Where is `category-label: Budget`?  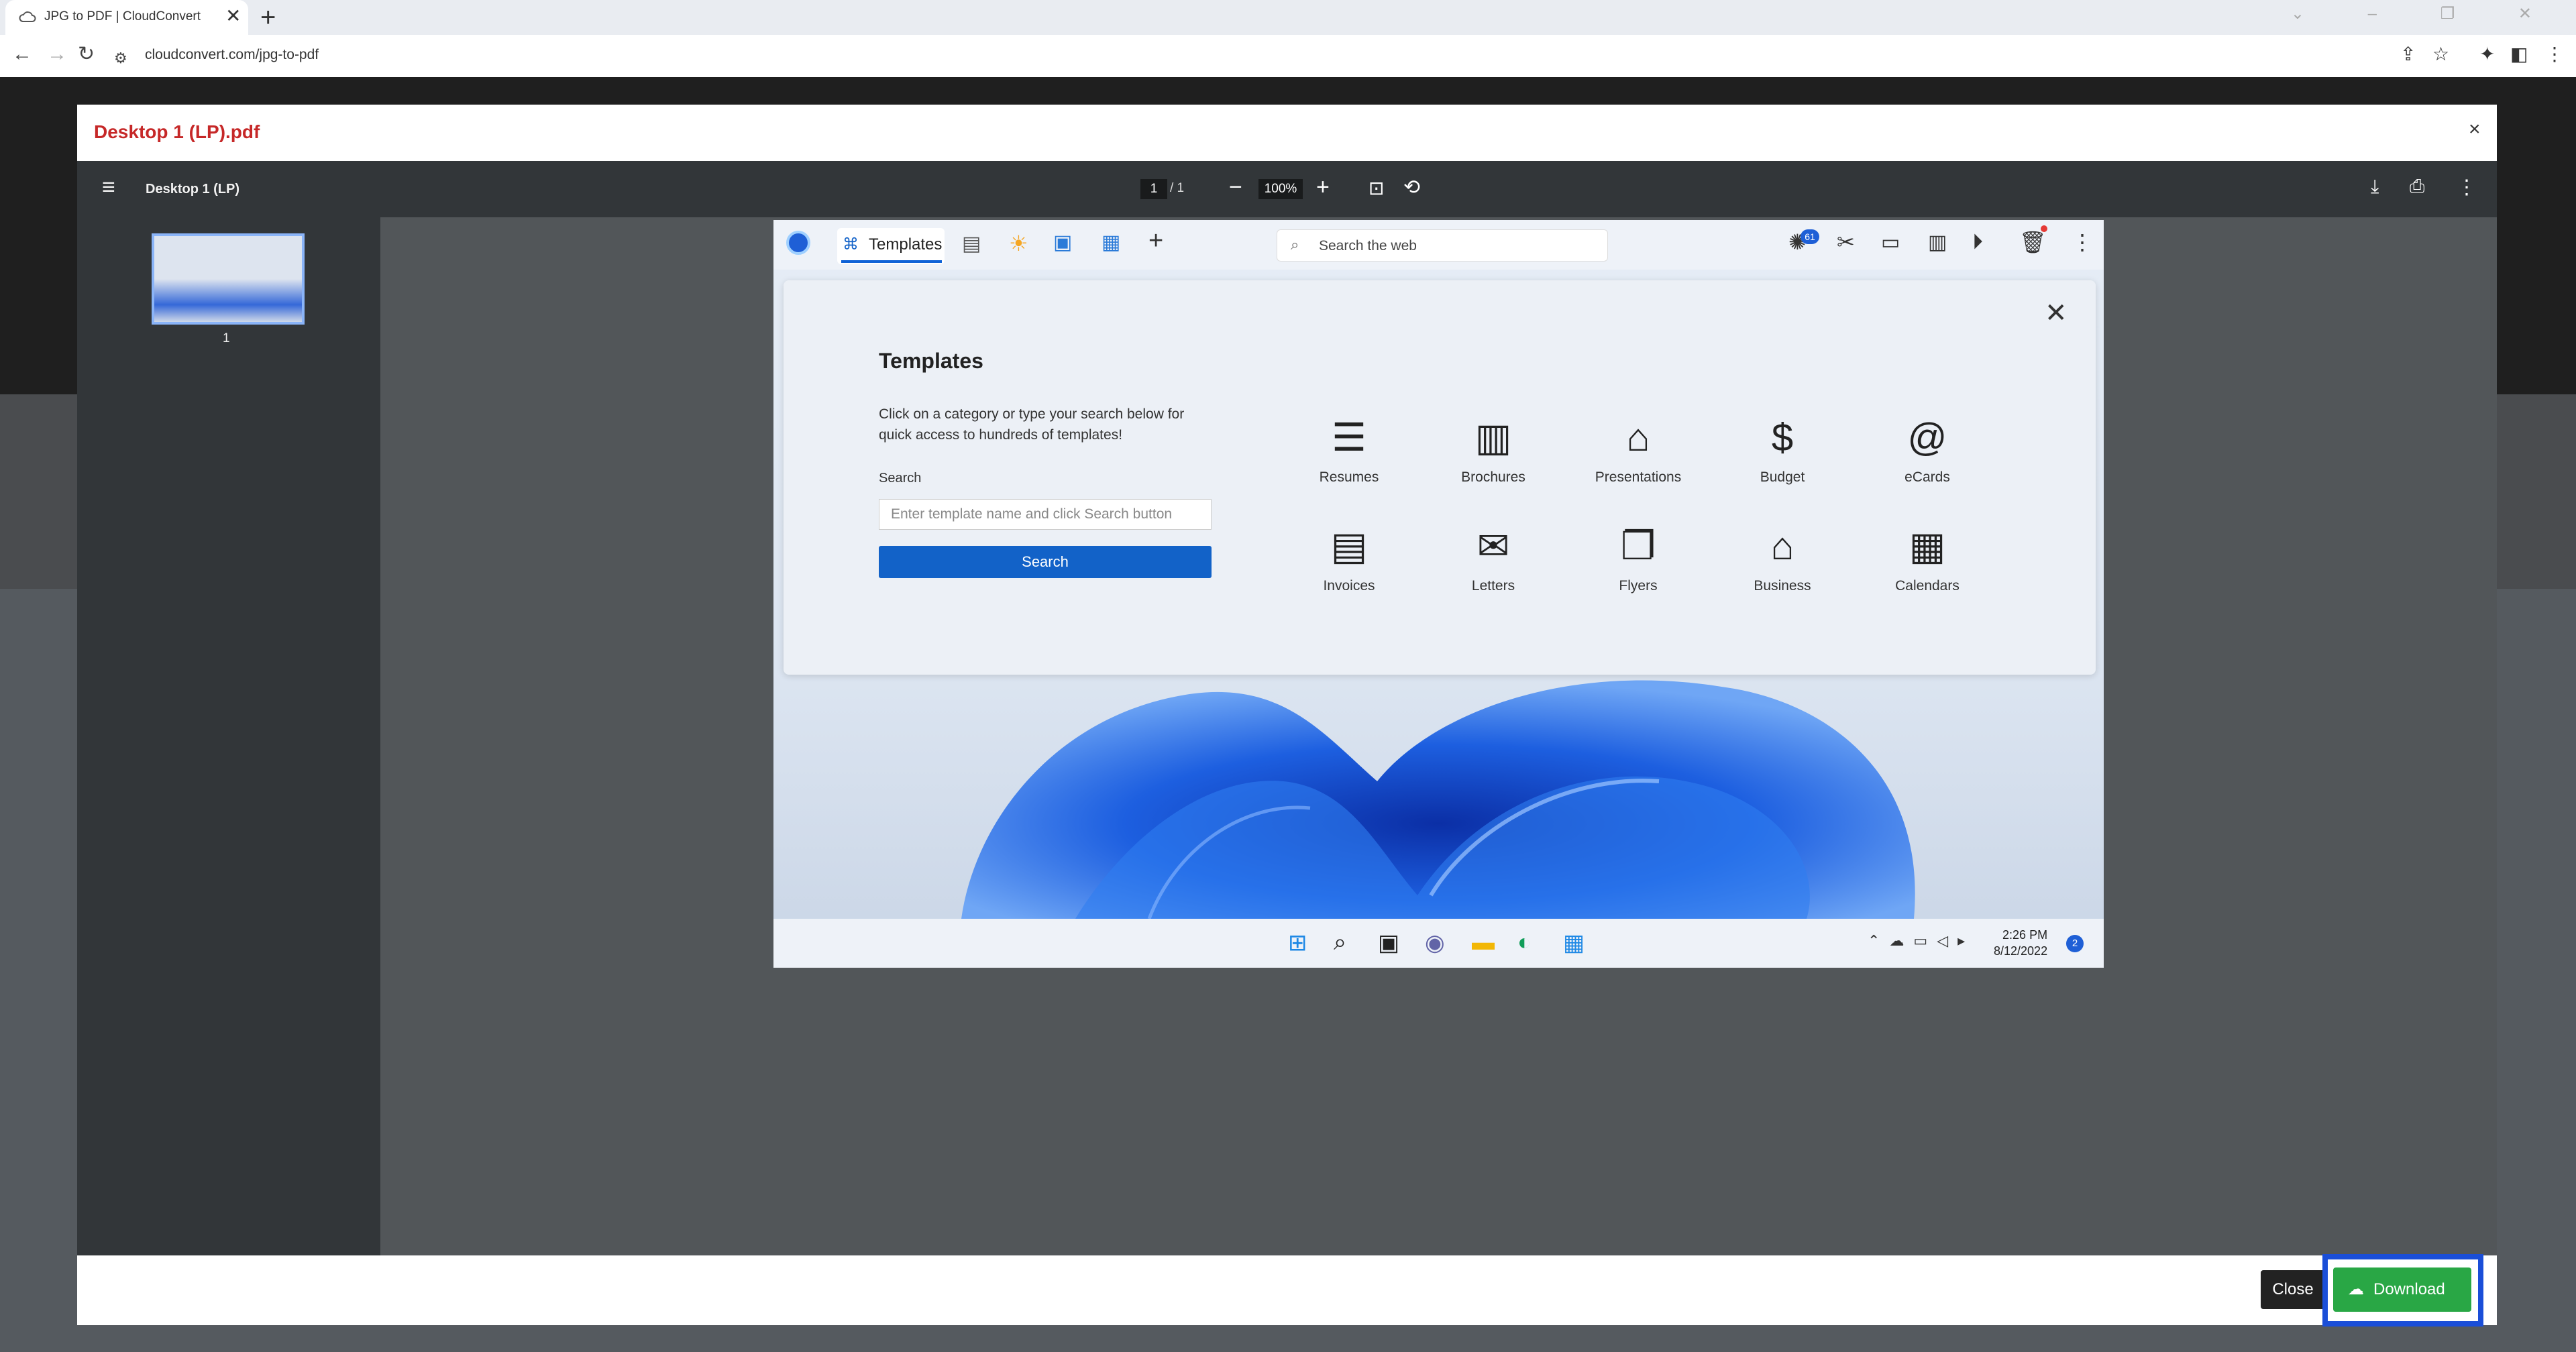 category-label: Budget is located at coordinates (1782, 477).